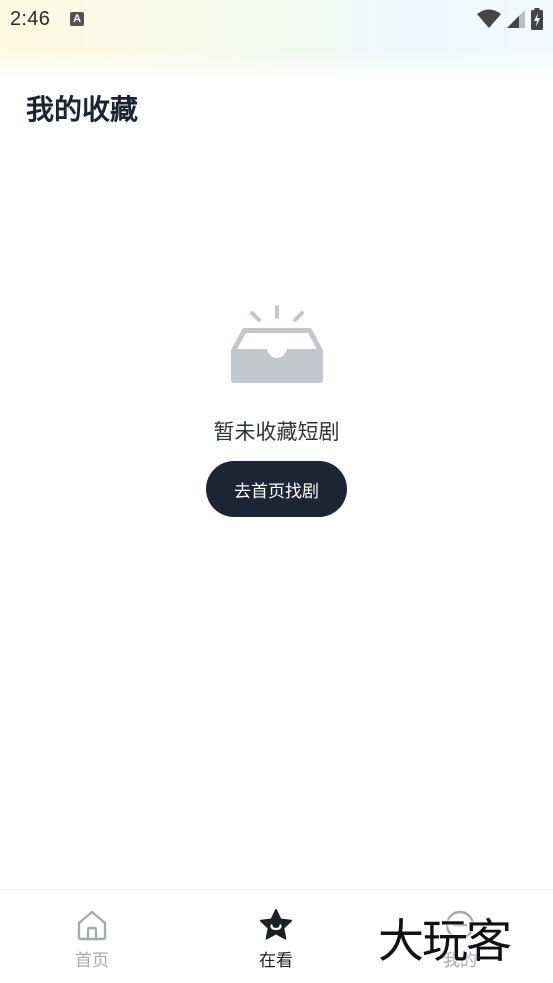  What do you see at coordinates (276, 19) in the screenshot?
I see `status-bar: 2:46 A` at bounding box center [276, 19].